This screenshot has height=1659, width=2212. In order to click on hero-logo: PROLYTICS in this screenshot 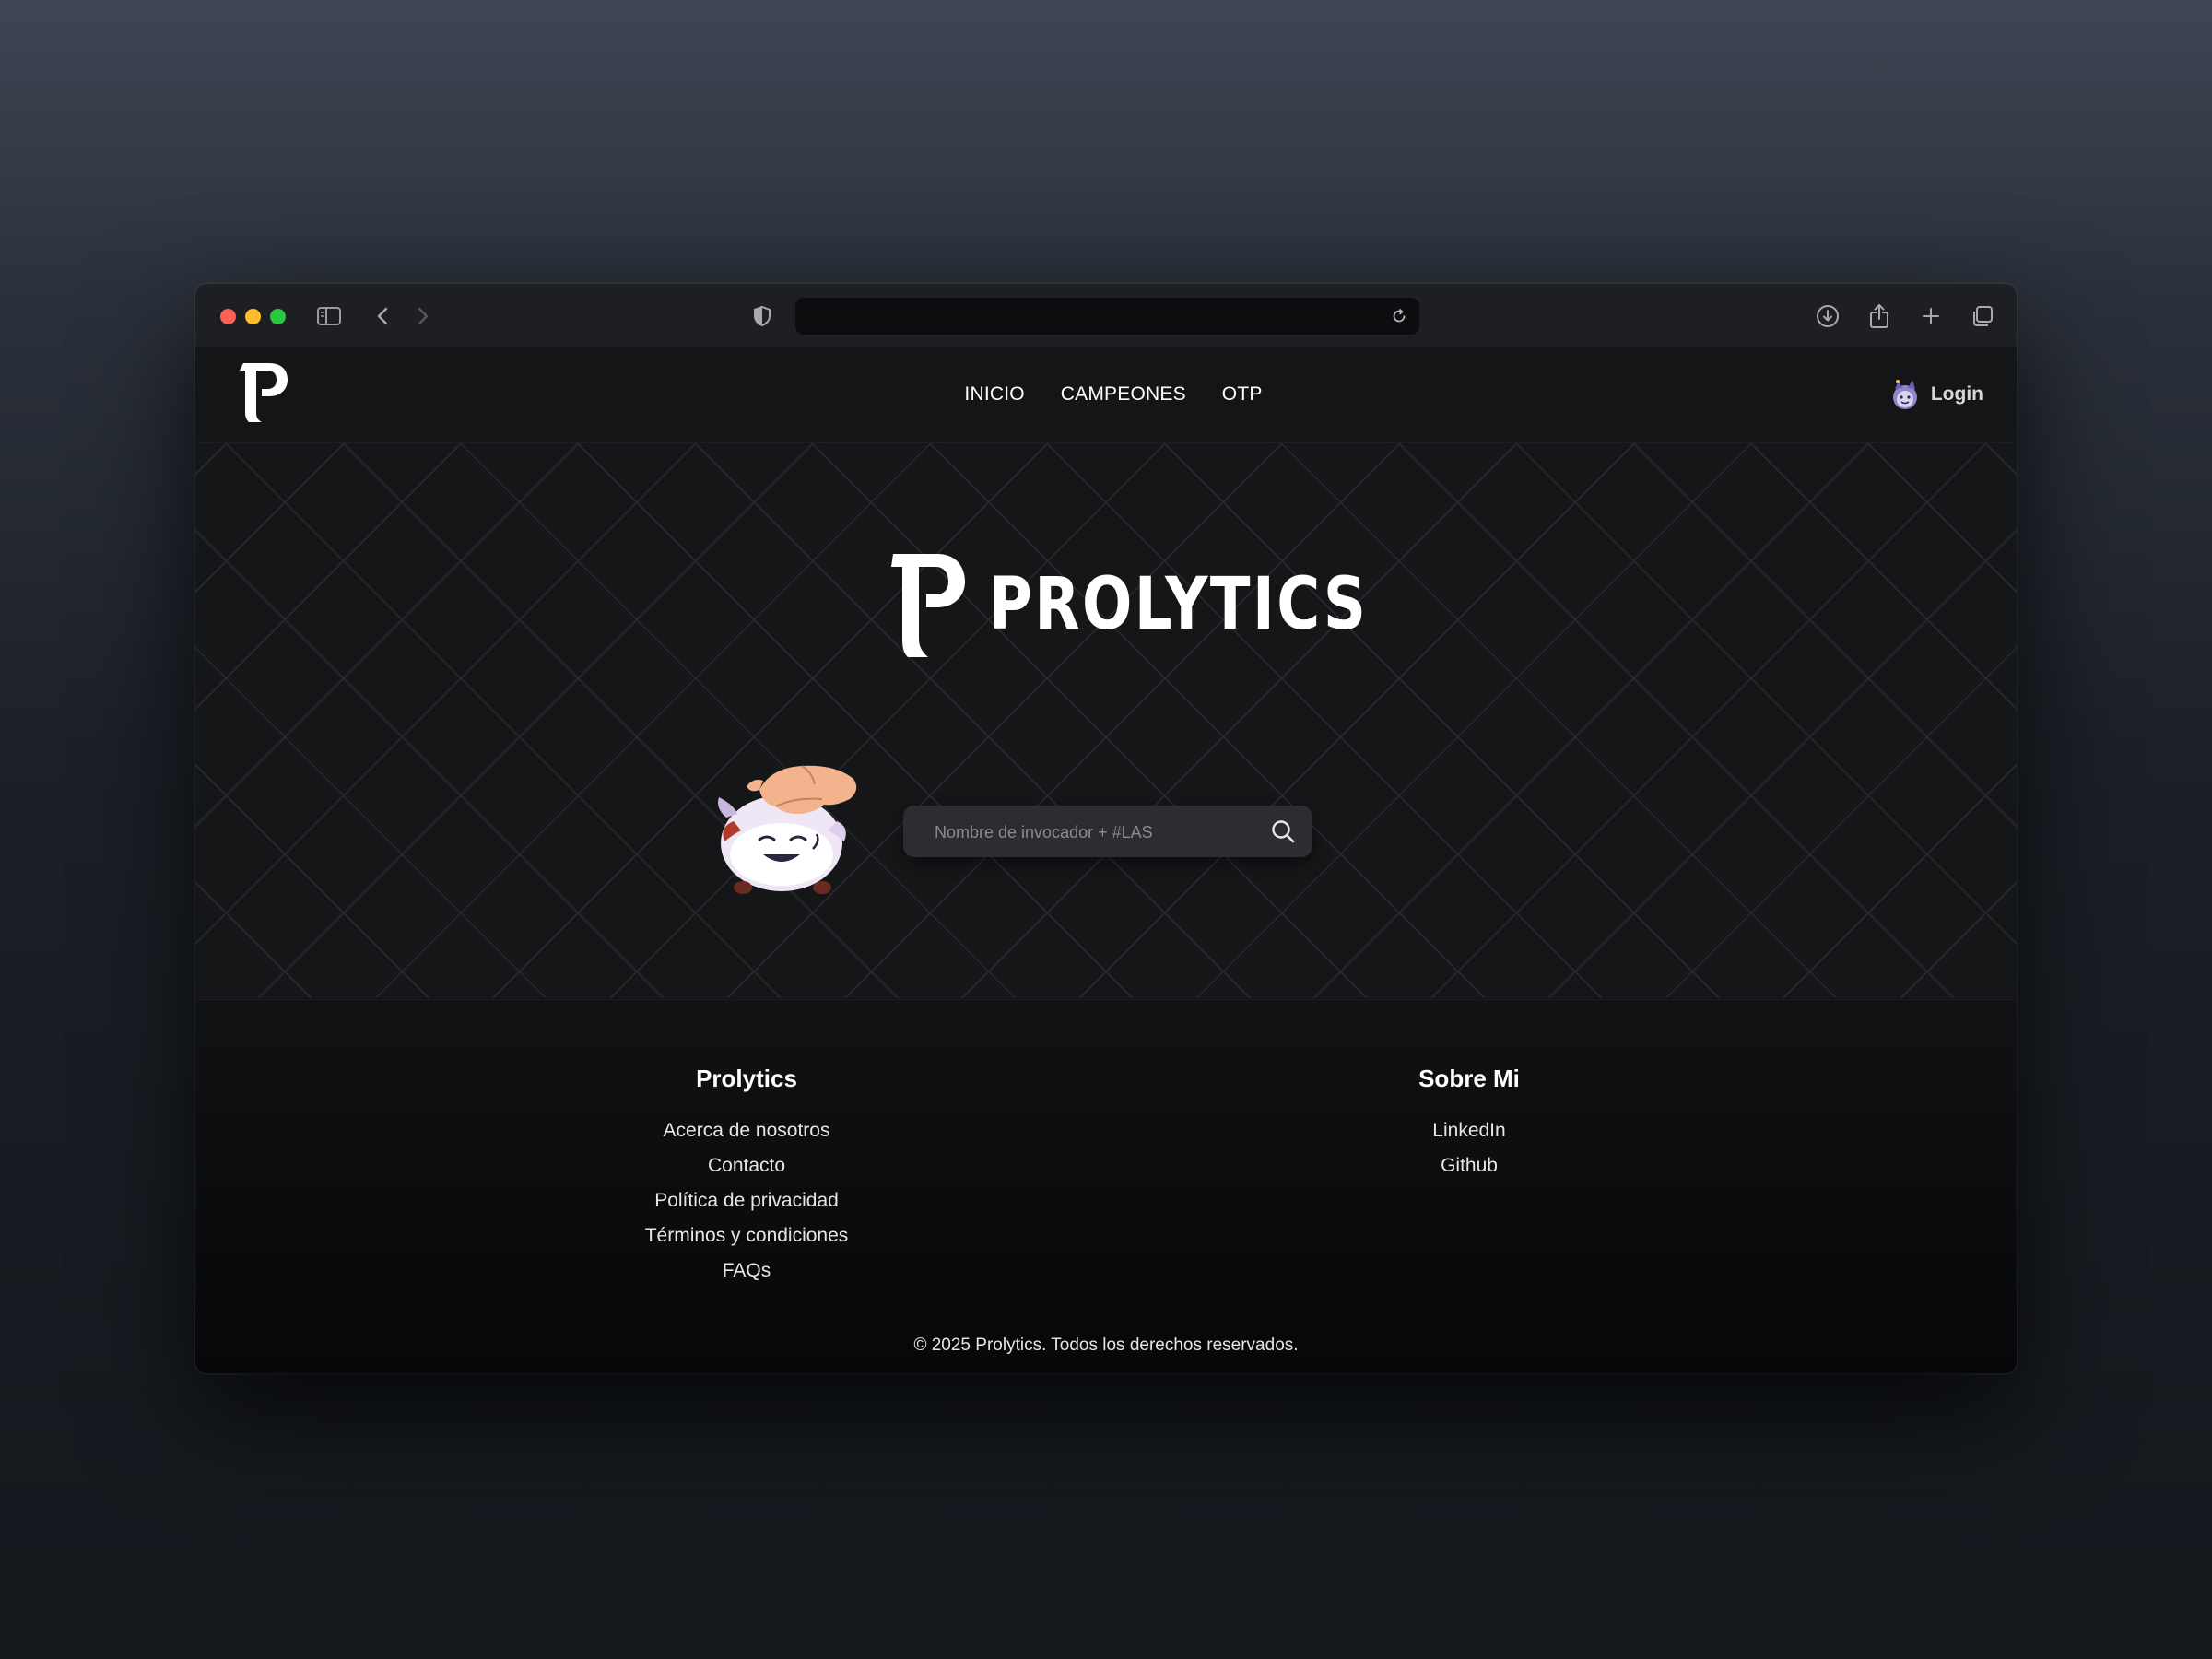, I will do `click(1170, 604)`.